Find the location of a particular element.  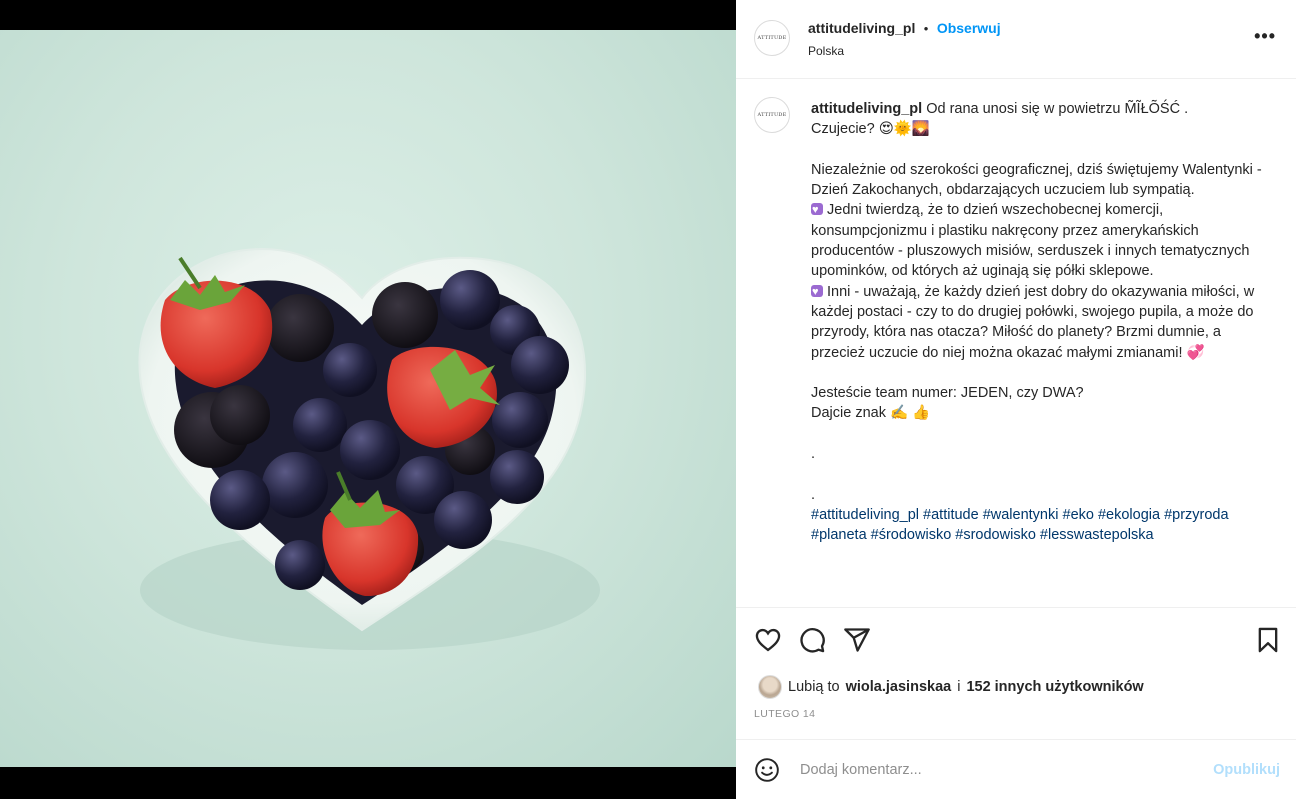

heart-icon is located at coordinates (768, 640).